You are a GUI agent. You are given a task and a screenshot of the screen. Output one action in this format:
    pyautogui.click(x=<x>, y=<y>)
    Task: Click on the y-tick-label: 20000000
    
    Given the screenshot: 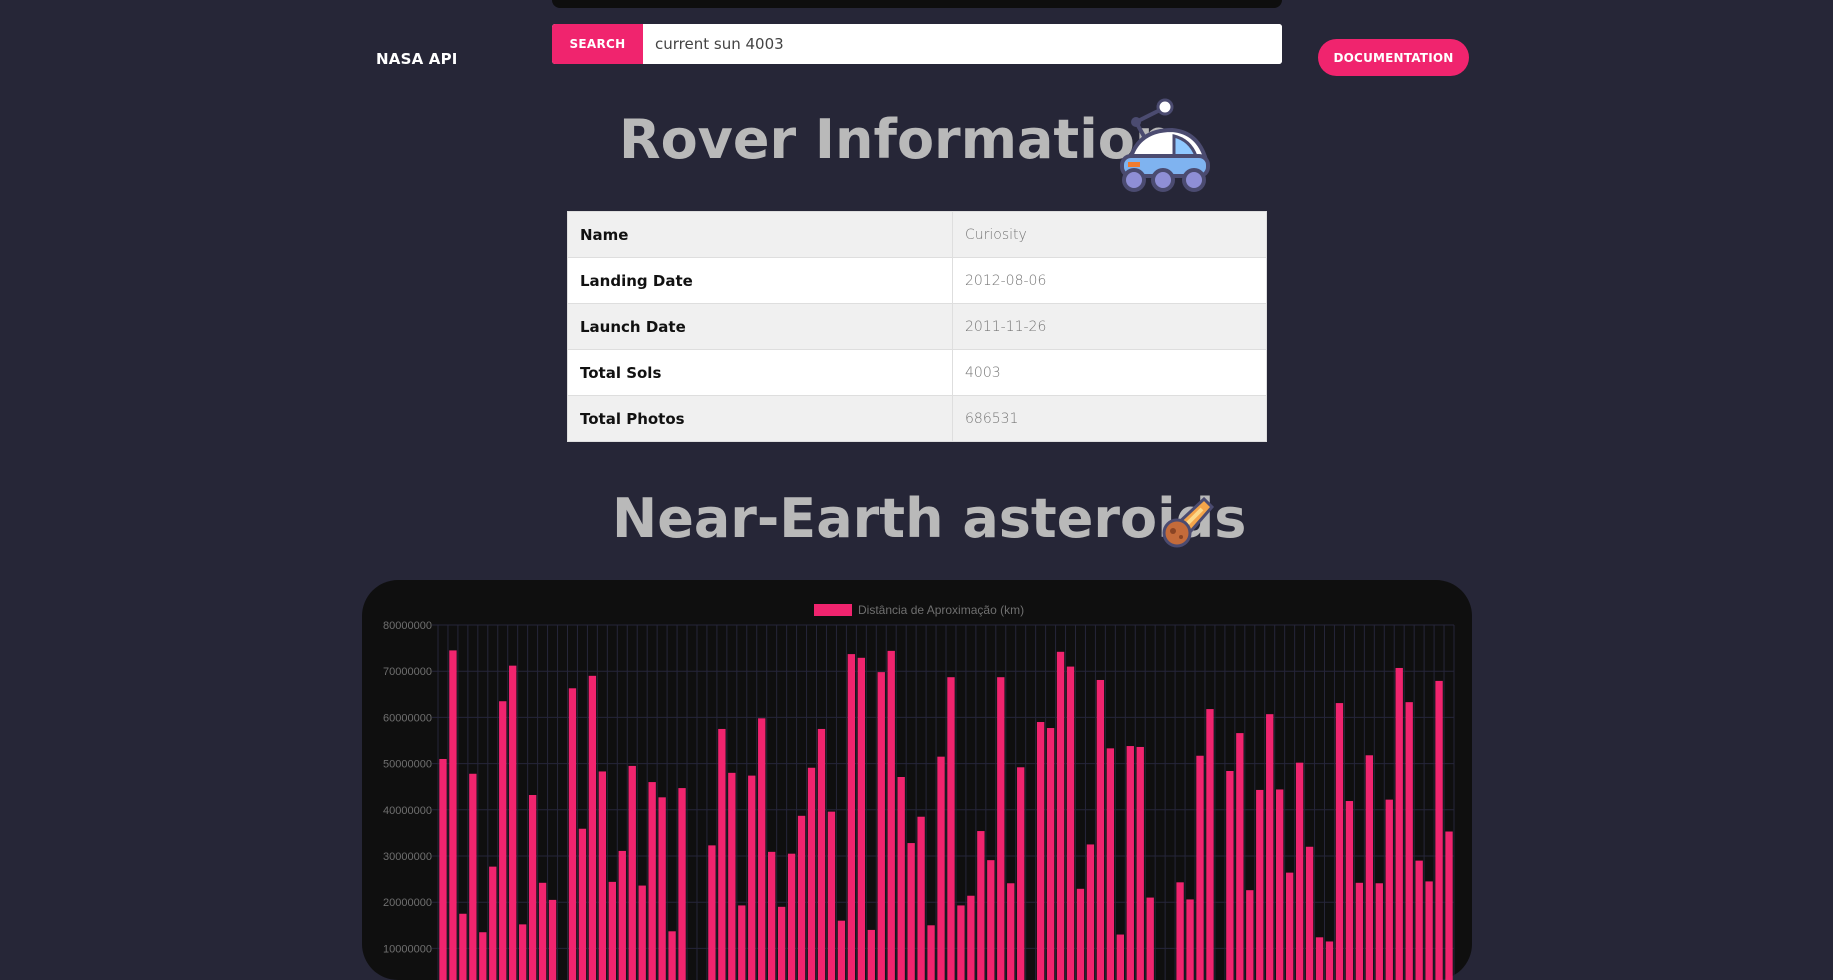 What is the action you would take?
    pyautogui.click(x=407, y=903)
    